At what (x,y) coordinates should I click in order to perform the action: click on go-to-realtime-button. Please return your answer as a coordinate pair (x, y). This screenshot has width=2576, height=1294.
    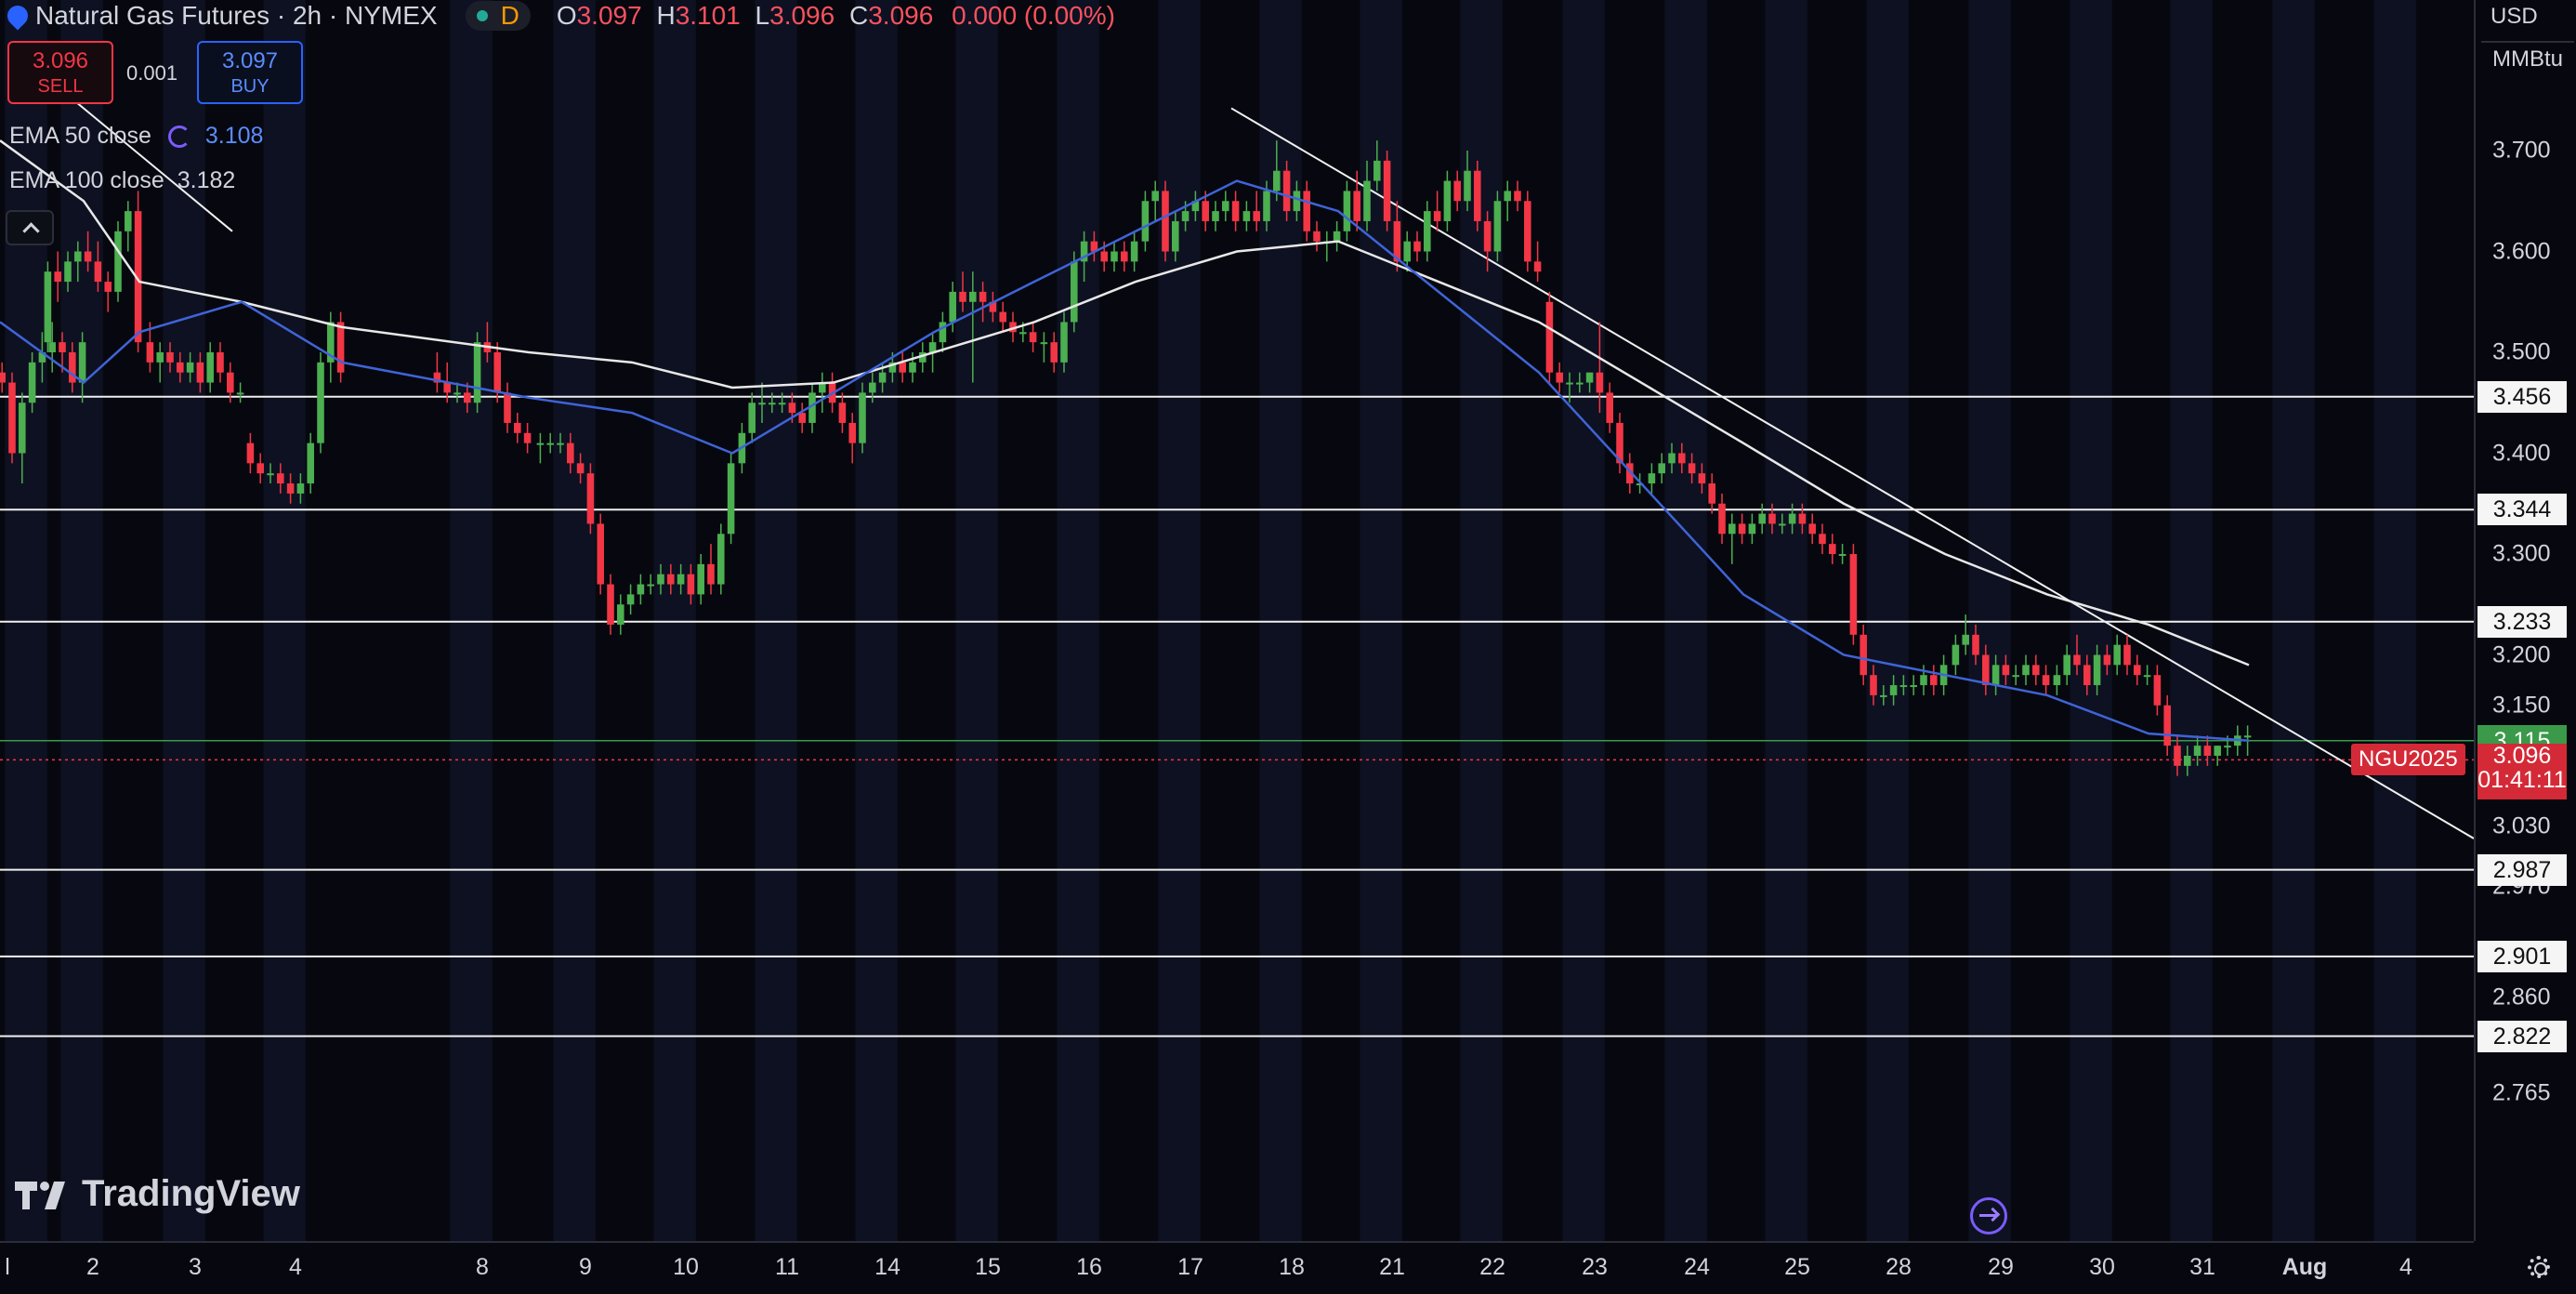
    Looking at the image, I should click on (1988, 1216).